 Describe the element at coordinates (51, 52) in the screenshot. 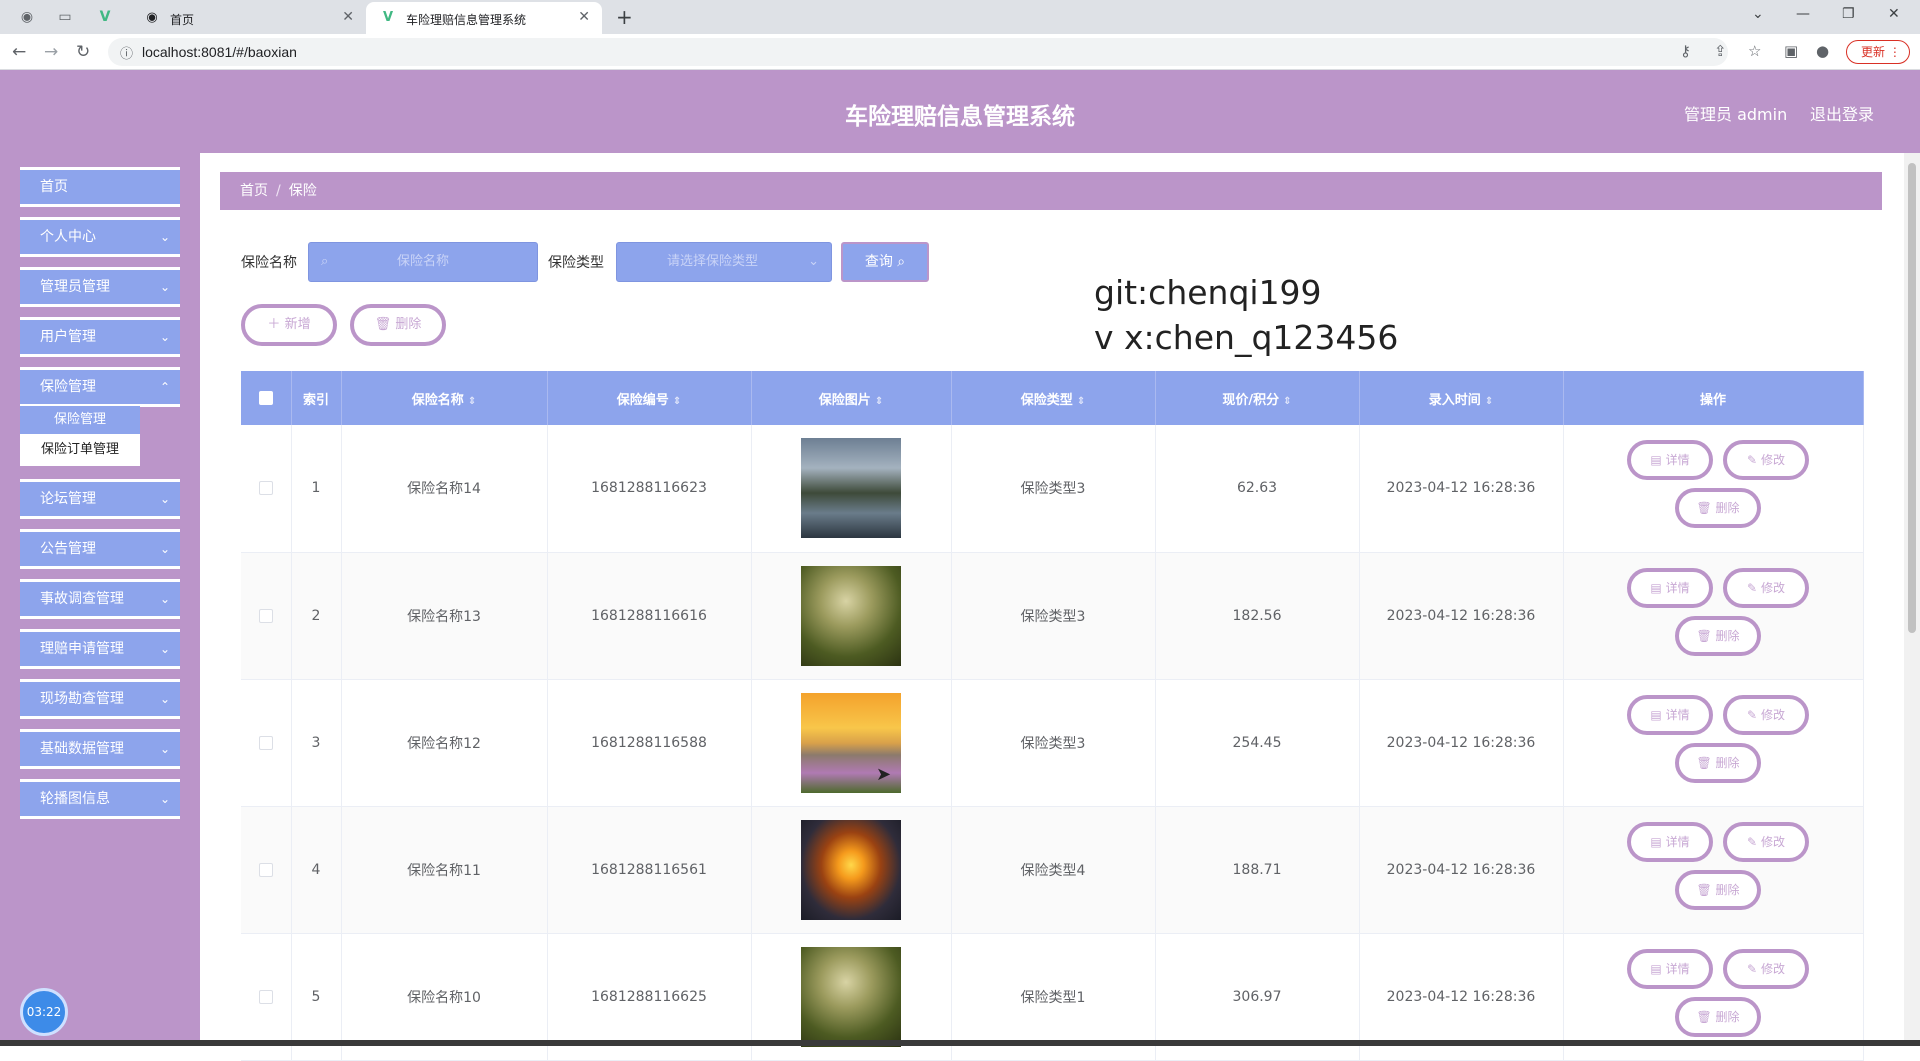

I see `forward-icon: →` at that location.